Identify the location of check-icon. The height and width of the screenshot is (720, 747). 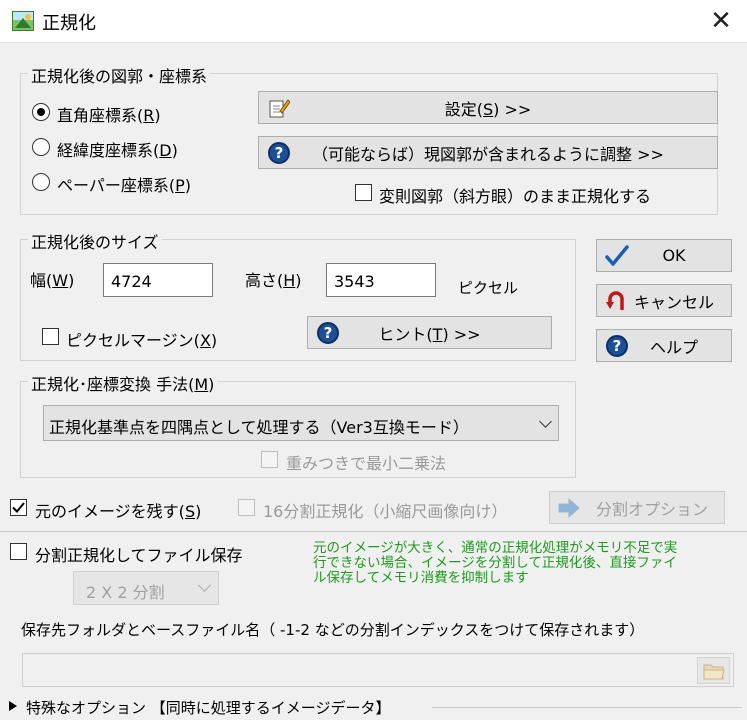
(18, 507).